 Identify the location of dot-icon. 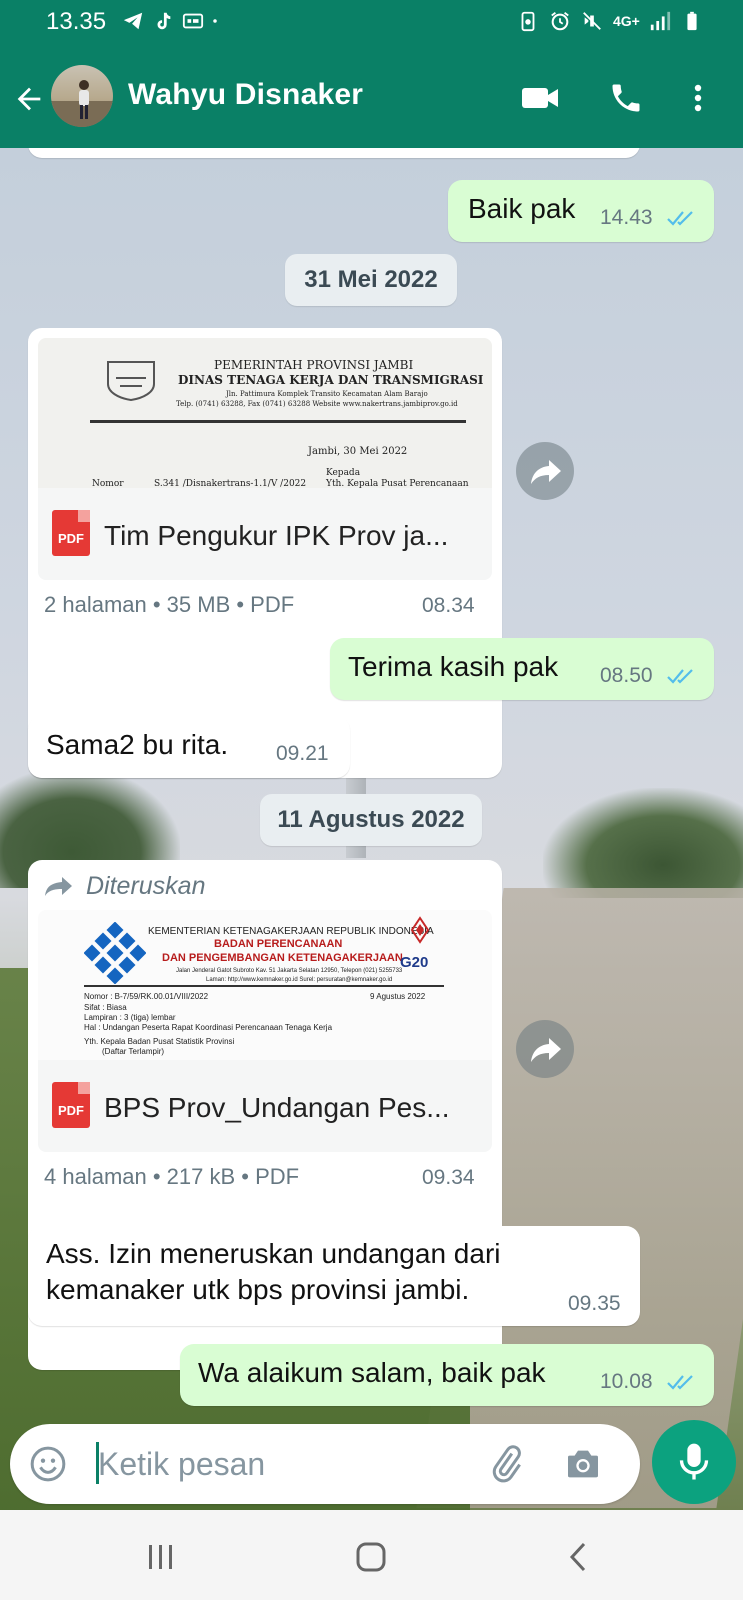
(215, 21).